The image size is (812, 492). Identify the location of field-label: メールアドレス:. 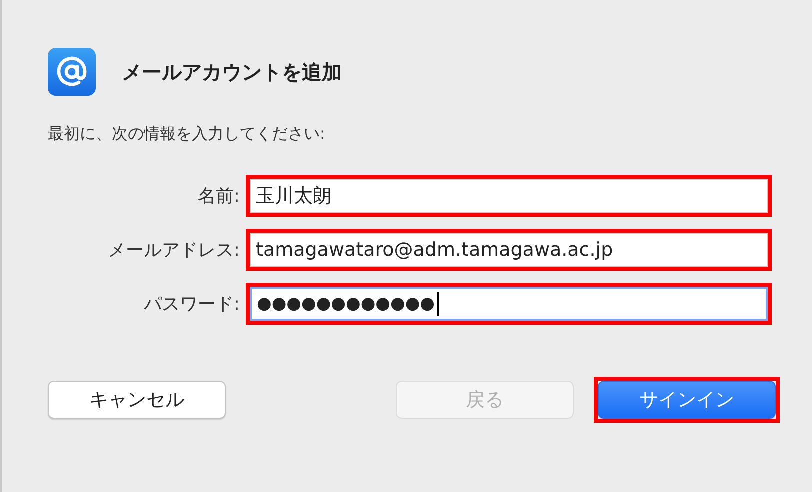
(173, 250).